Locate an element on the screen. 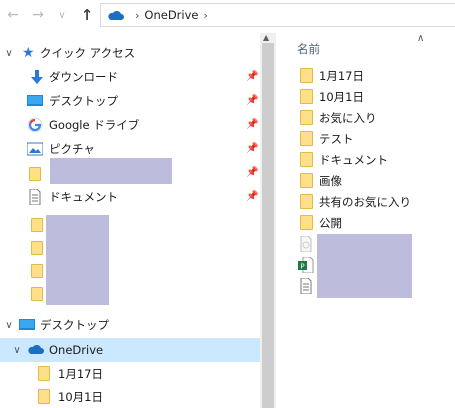  redacted-folder-names is located at coordinates (77, 260).